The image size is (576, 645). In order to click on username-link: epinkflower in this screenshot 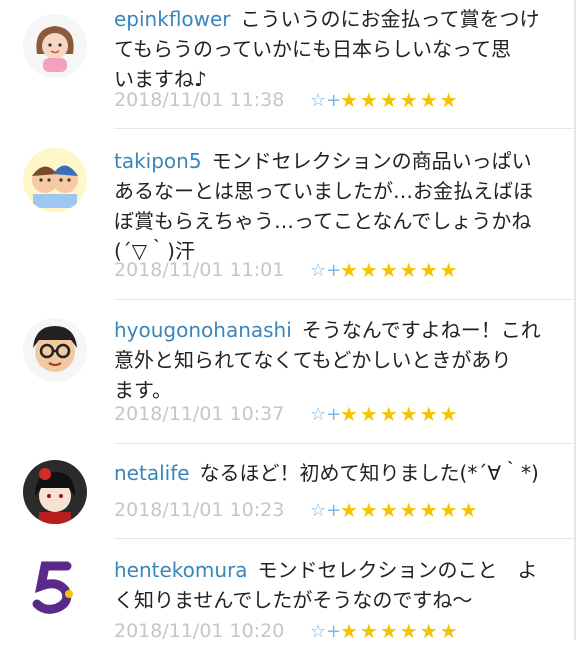, I will do `click(172, 19)`.